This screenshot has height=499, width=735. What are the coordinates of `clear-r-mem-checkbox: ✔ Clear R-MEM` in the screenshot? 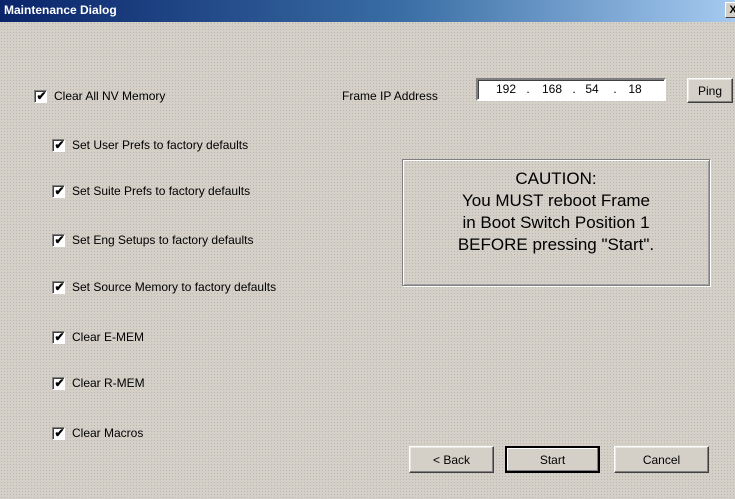 It's located at (98, 383).